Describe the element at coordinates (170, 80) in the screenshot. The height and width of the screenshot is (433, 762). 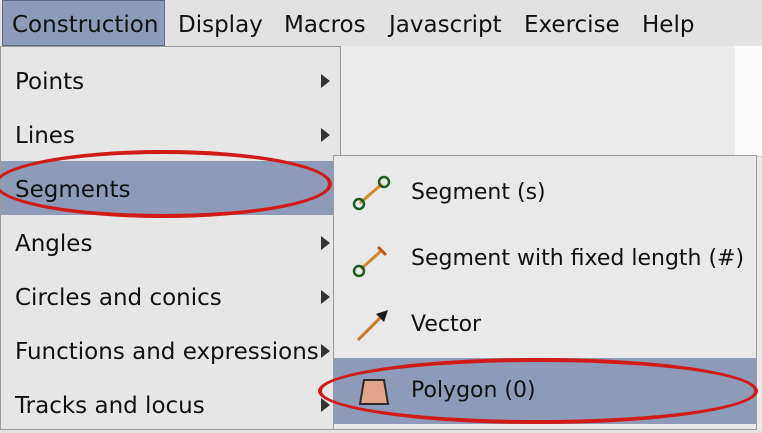
I see `menu-item-points: Points` at that location.